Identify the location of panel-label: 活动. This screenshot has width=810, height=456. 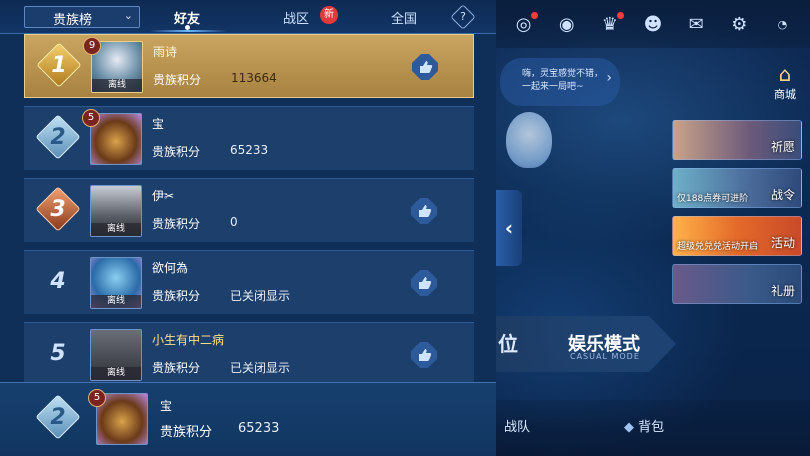
(782, 243).